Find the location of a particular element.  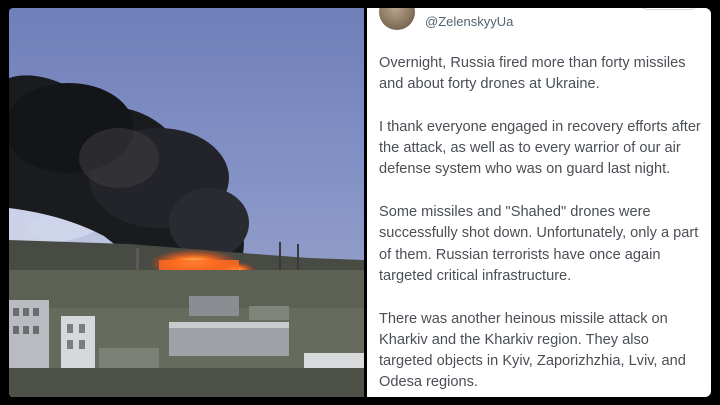

author-handle: @ZelenskyyUa is located at coordinates (469, 21).